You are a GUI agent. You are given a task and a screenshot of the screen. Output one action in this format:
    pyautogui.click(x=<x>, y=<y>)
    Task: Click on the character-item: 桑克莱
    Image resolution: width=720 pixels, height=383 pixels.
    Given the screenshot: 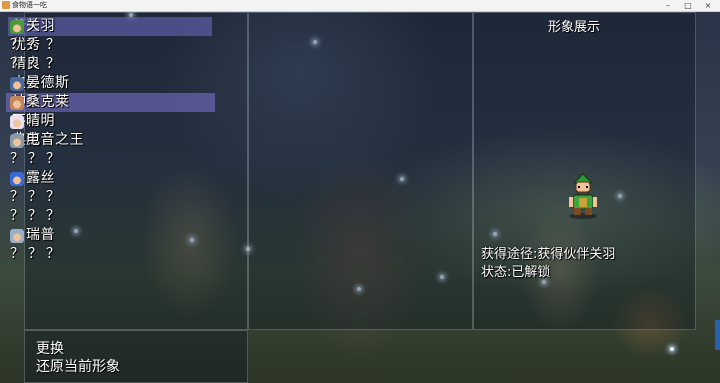 What is the action you would take?
    pyautogui.click(x=112, y=102)
    